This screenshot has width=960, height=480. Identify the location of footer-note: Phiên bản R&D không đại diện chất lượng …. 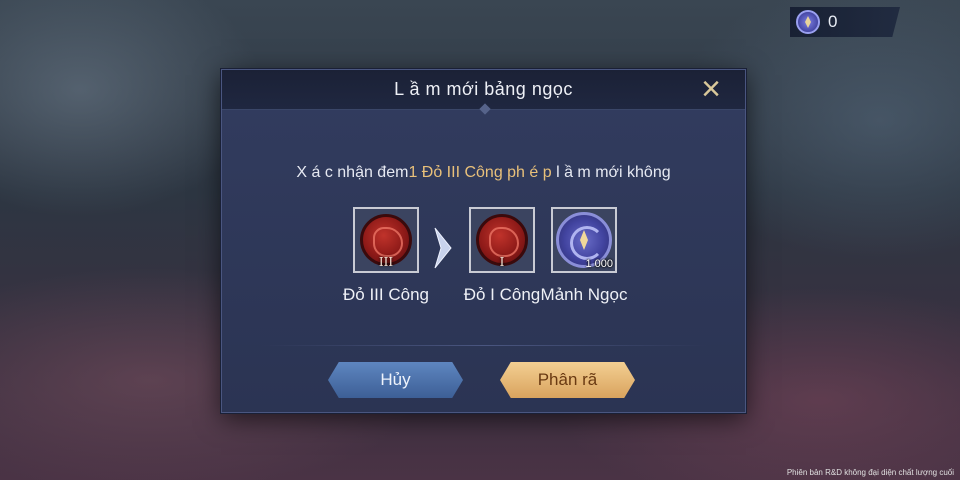
(870, 472).